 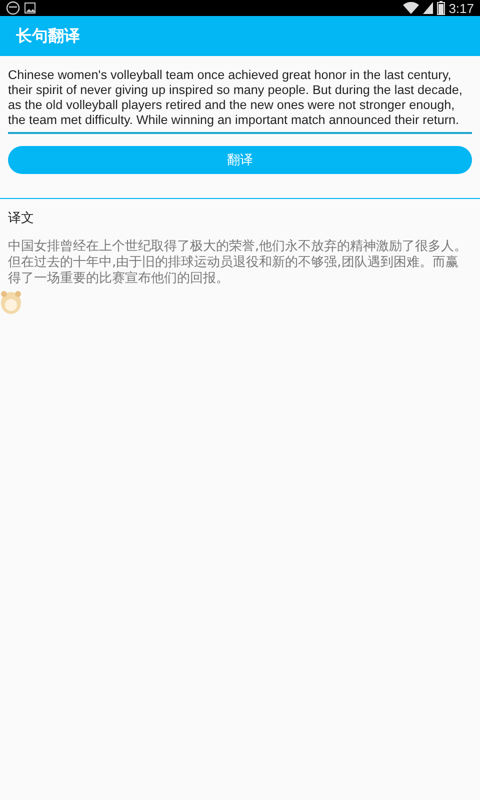 I want to click on battery-icon, so click(x=440, y=8).